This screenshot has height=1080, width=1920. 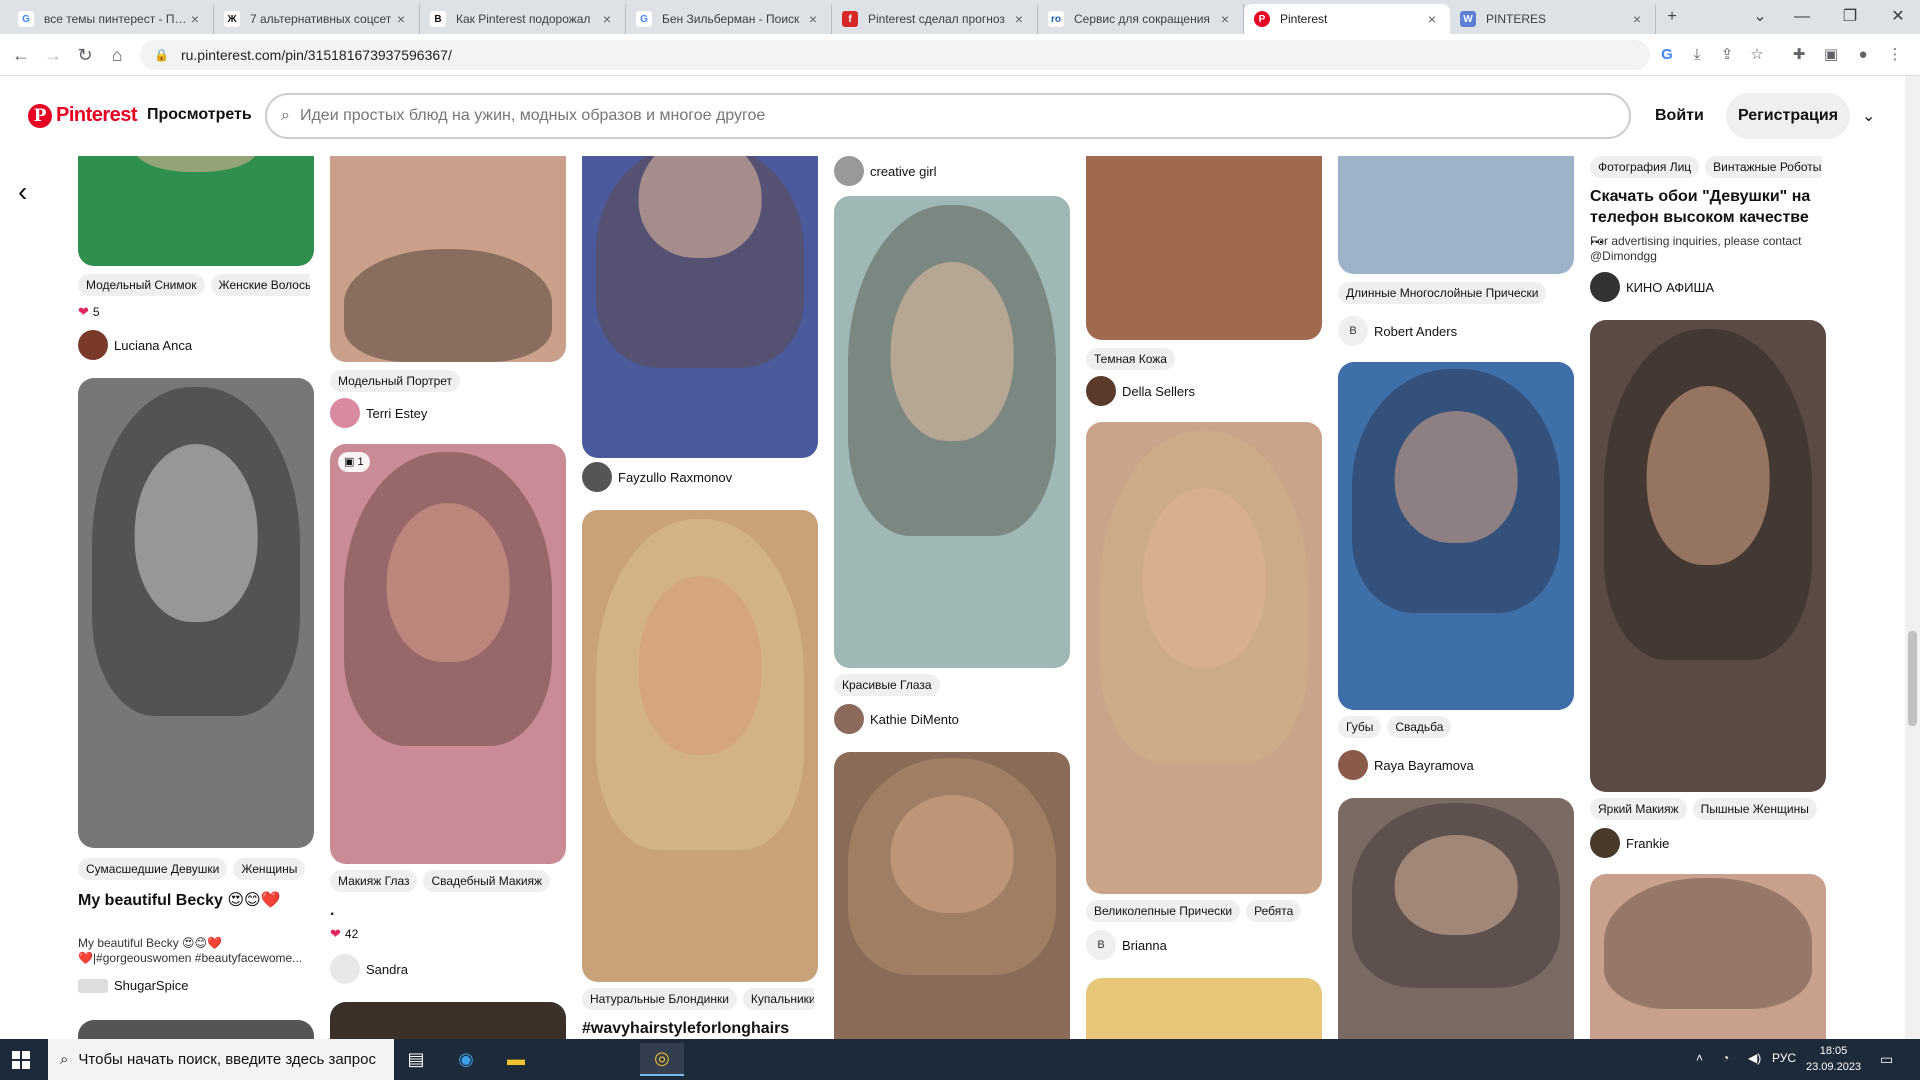 What do you see at coordinates (97, 115) in the screenshot?
I see `brand-name: Pinterest` at bounding box center [97, 115].